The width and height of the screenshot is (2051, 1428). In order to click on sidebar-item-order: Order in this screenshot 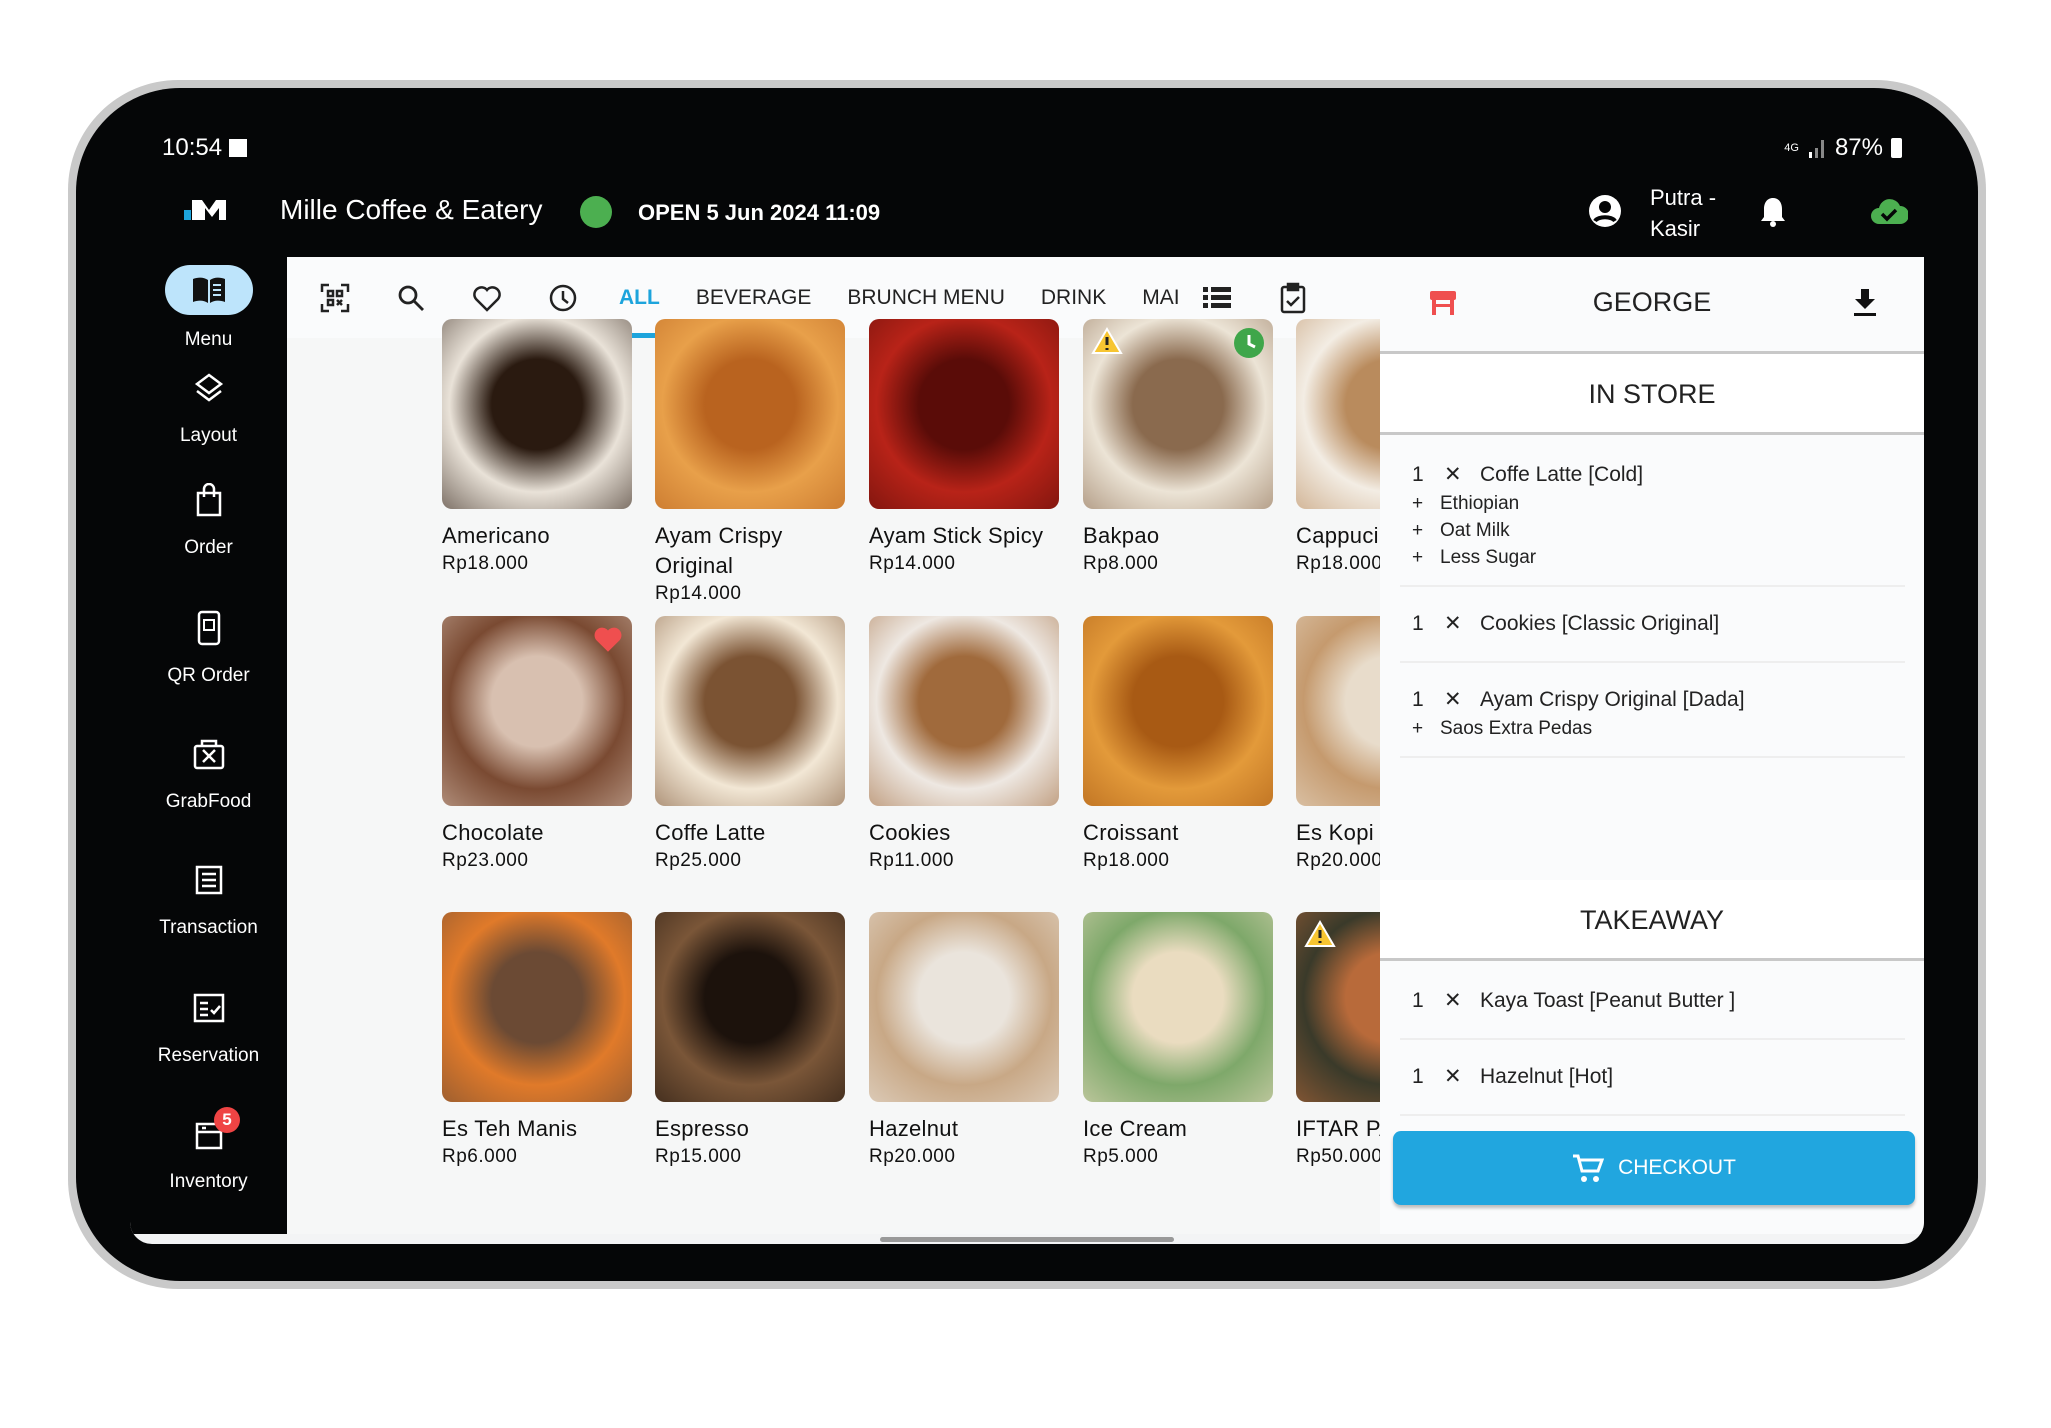, I will do `click(208, 518)`.